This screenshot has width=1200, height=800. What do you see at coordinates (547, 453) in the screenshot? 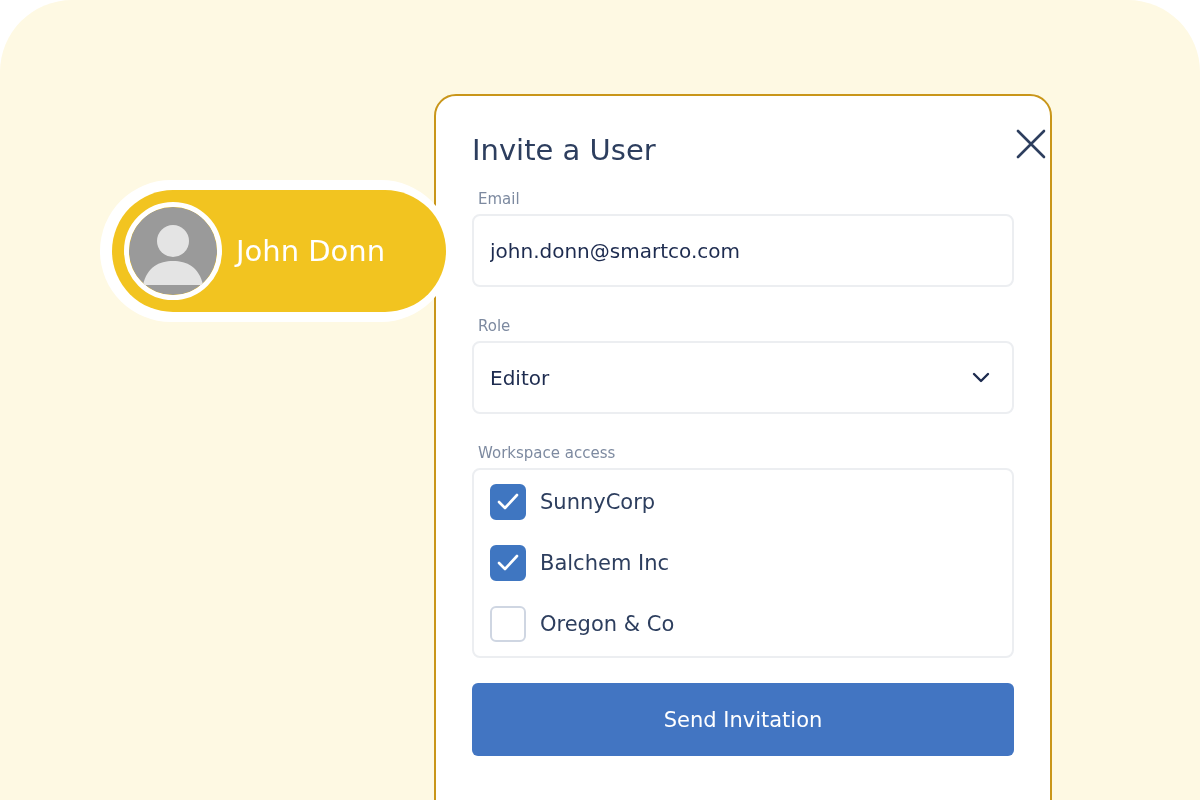
I see `field-label: Workspace access` at bounding box center [547, 453].